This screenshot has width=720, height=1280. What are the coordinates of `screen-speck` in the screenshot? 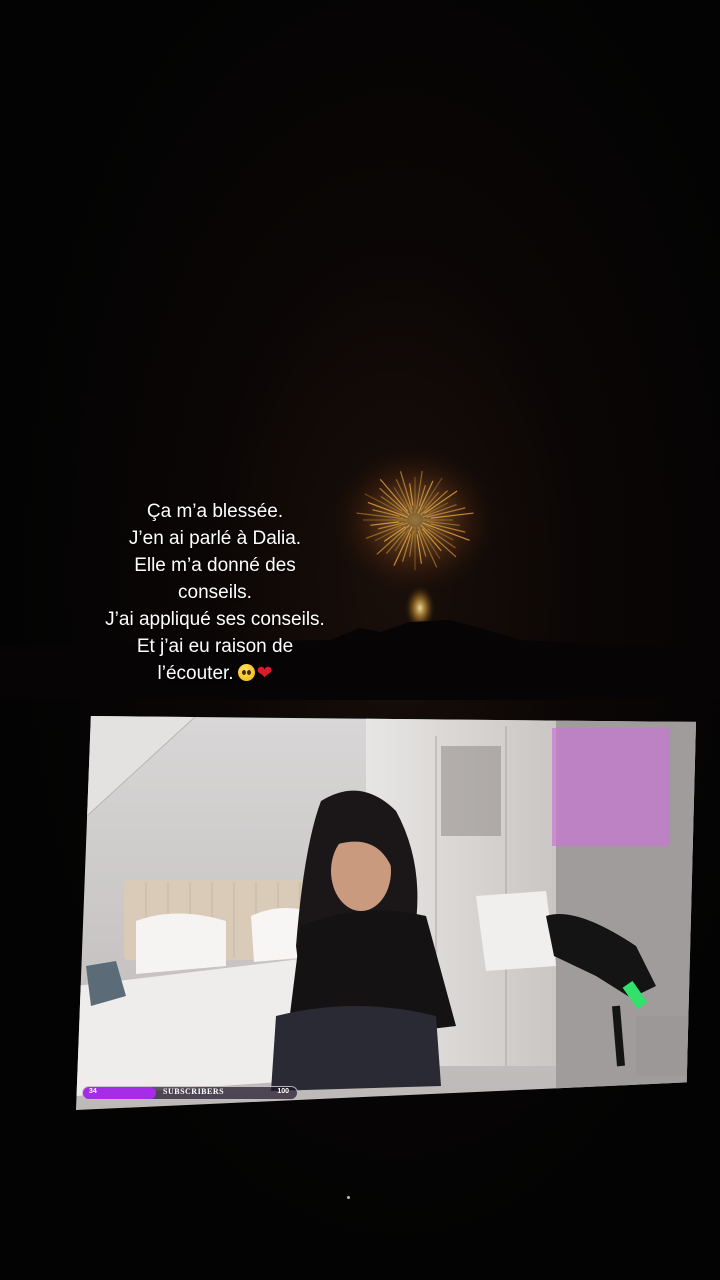 It's located at (348, 1197).